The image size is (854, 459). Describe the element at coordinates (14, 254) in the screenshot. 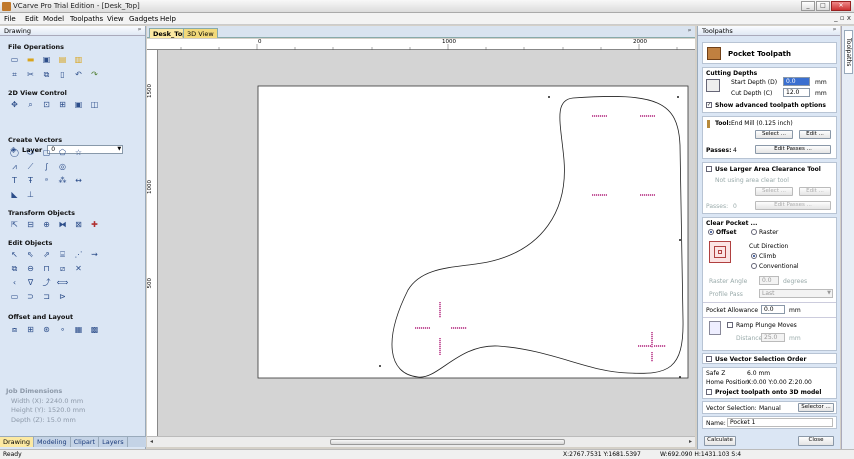

I see `select-icon: ↖` at that location.